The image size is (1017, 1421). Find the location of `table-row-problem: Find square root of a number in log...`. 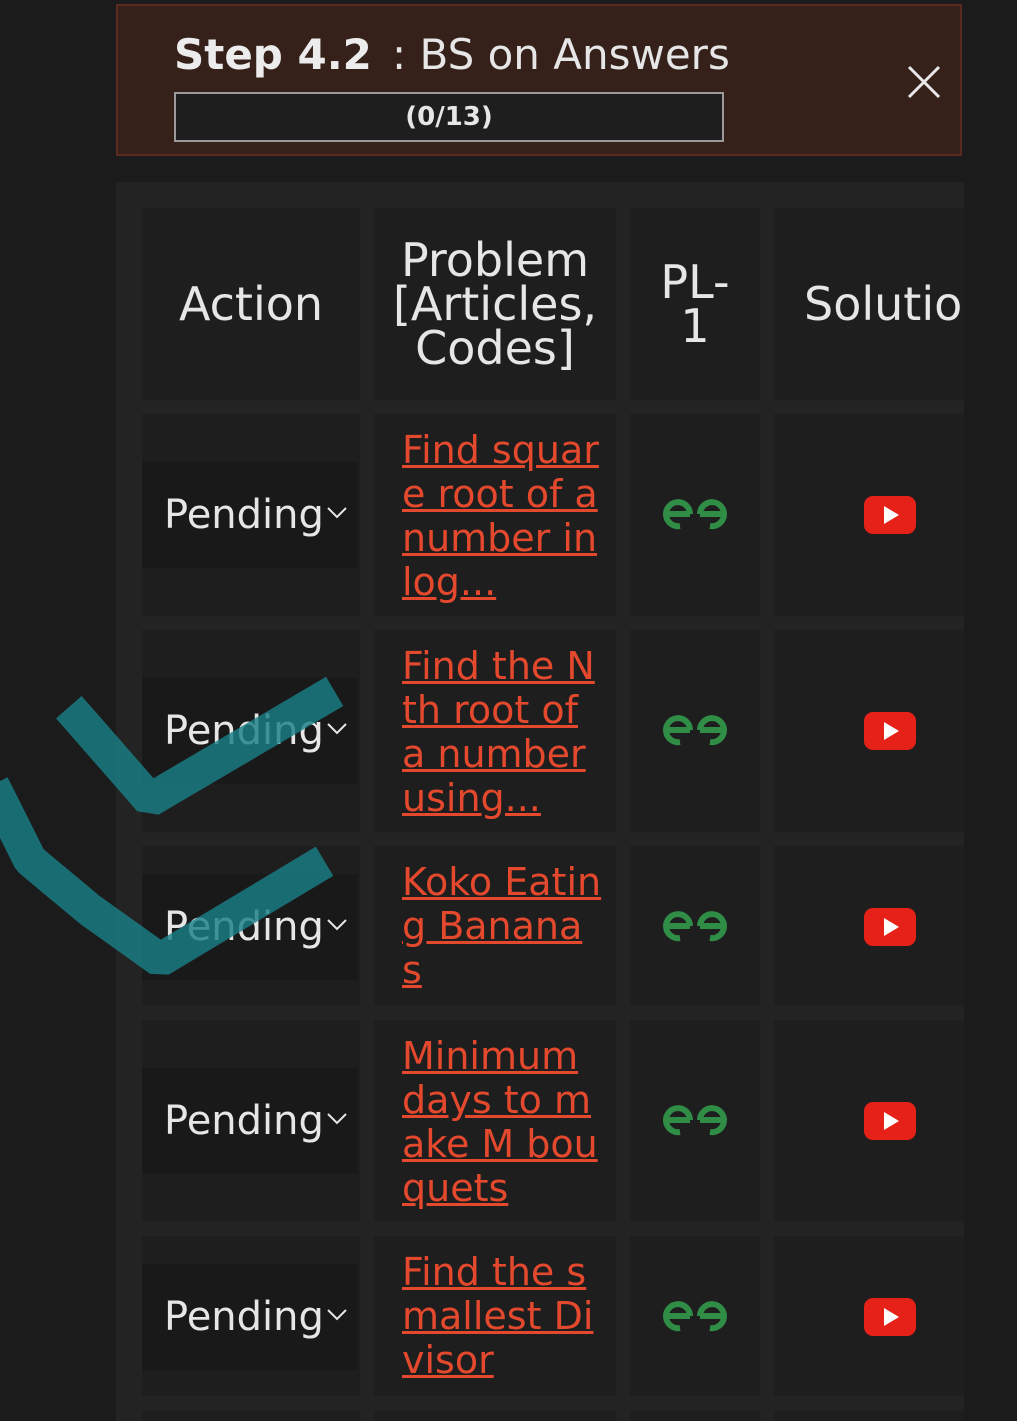

table-row-problem: Find square root of a number in log... is located at coordinates (495, 515).